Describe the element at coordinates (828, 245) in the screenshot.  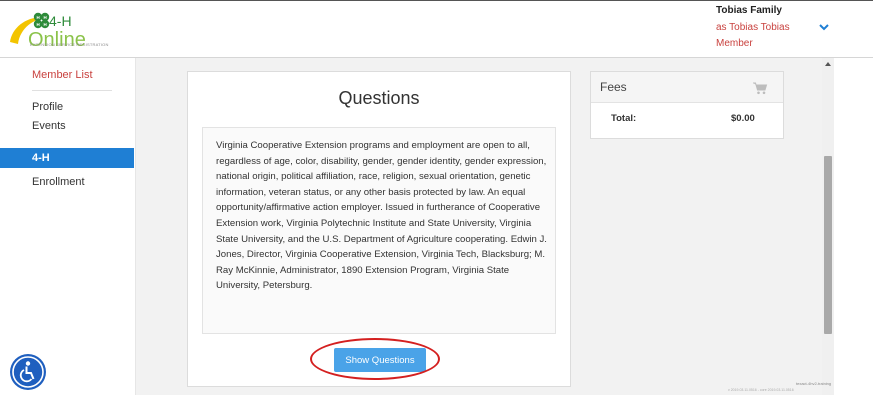
I see `scrollbar-thumb` at that location.